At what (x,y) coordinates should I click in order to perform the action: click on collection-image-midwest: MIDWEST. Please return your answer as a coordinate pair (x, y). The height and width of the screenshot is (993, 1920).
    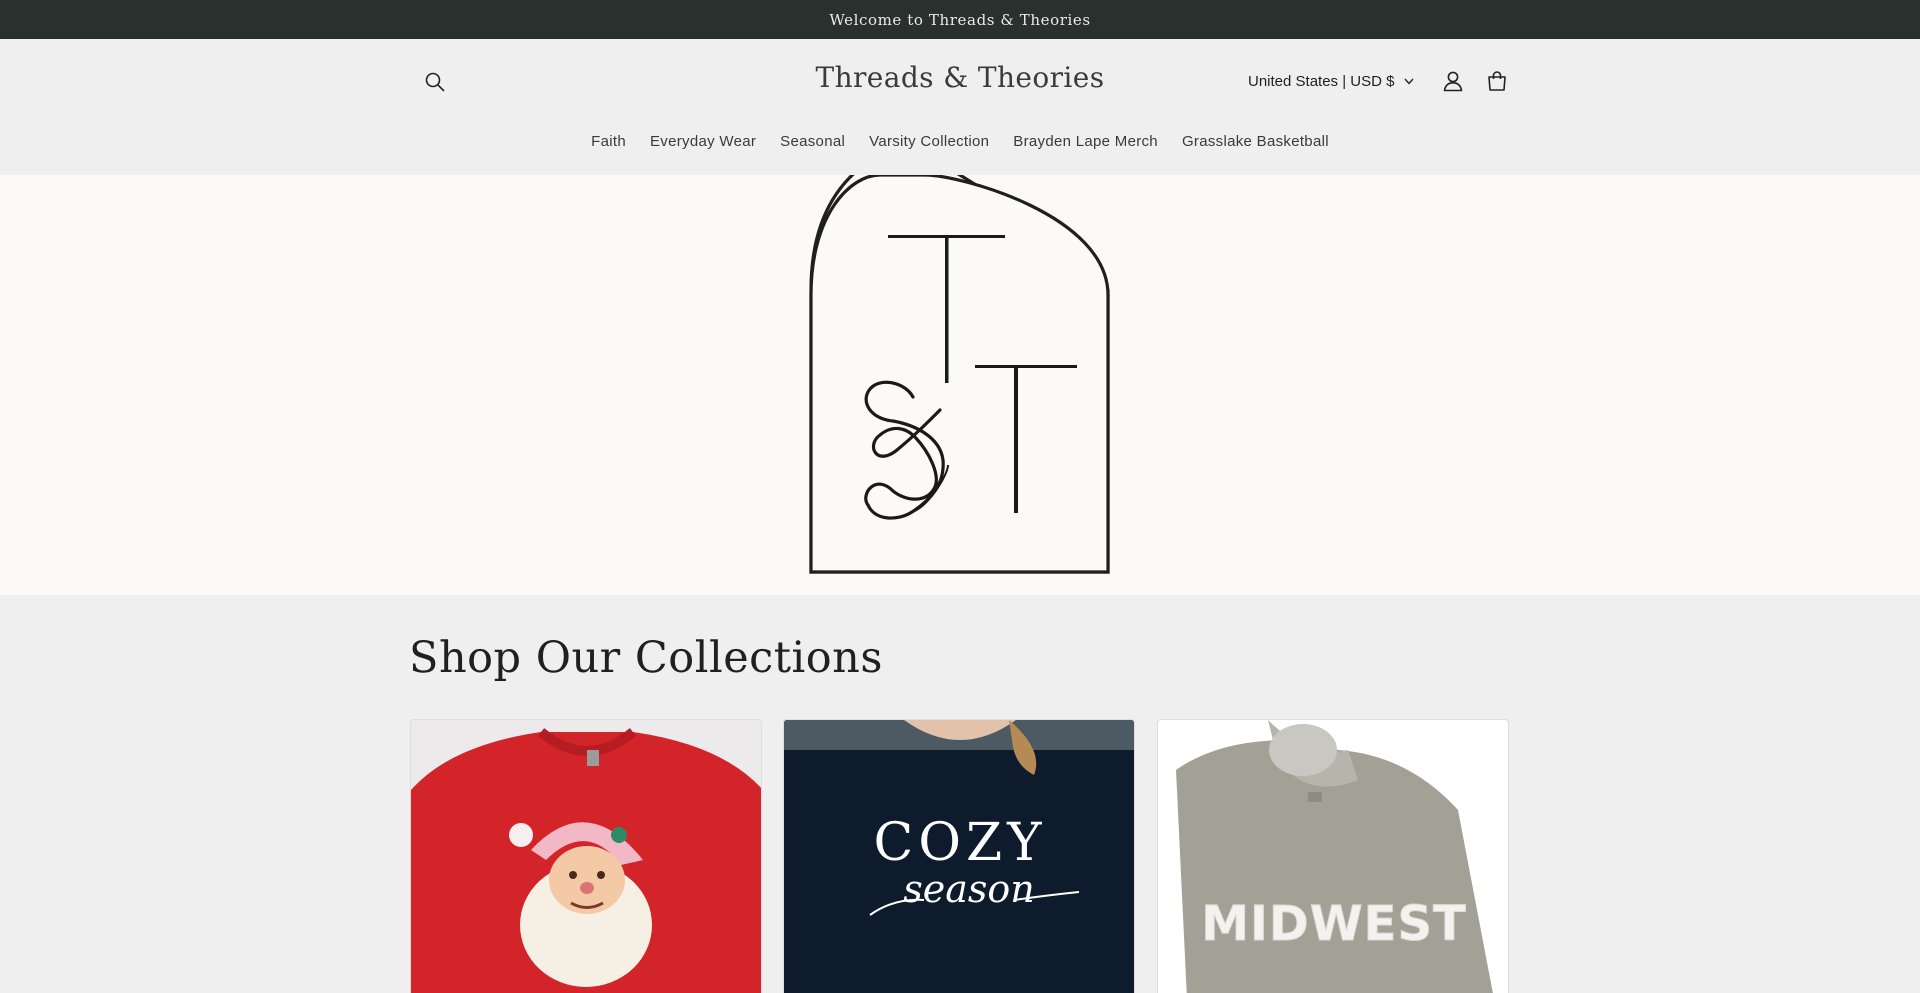
    Looking at the image, I should click on (1333, 856).